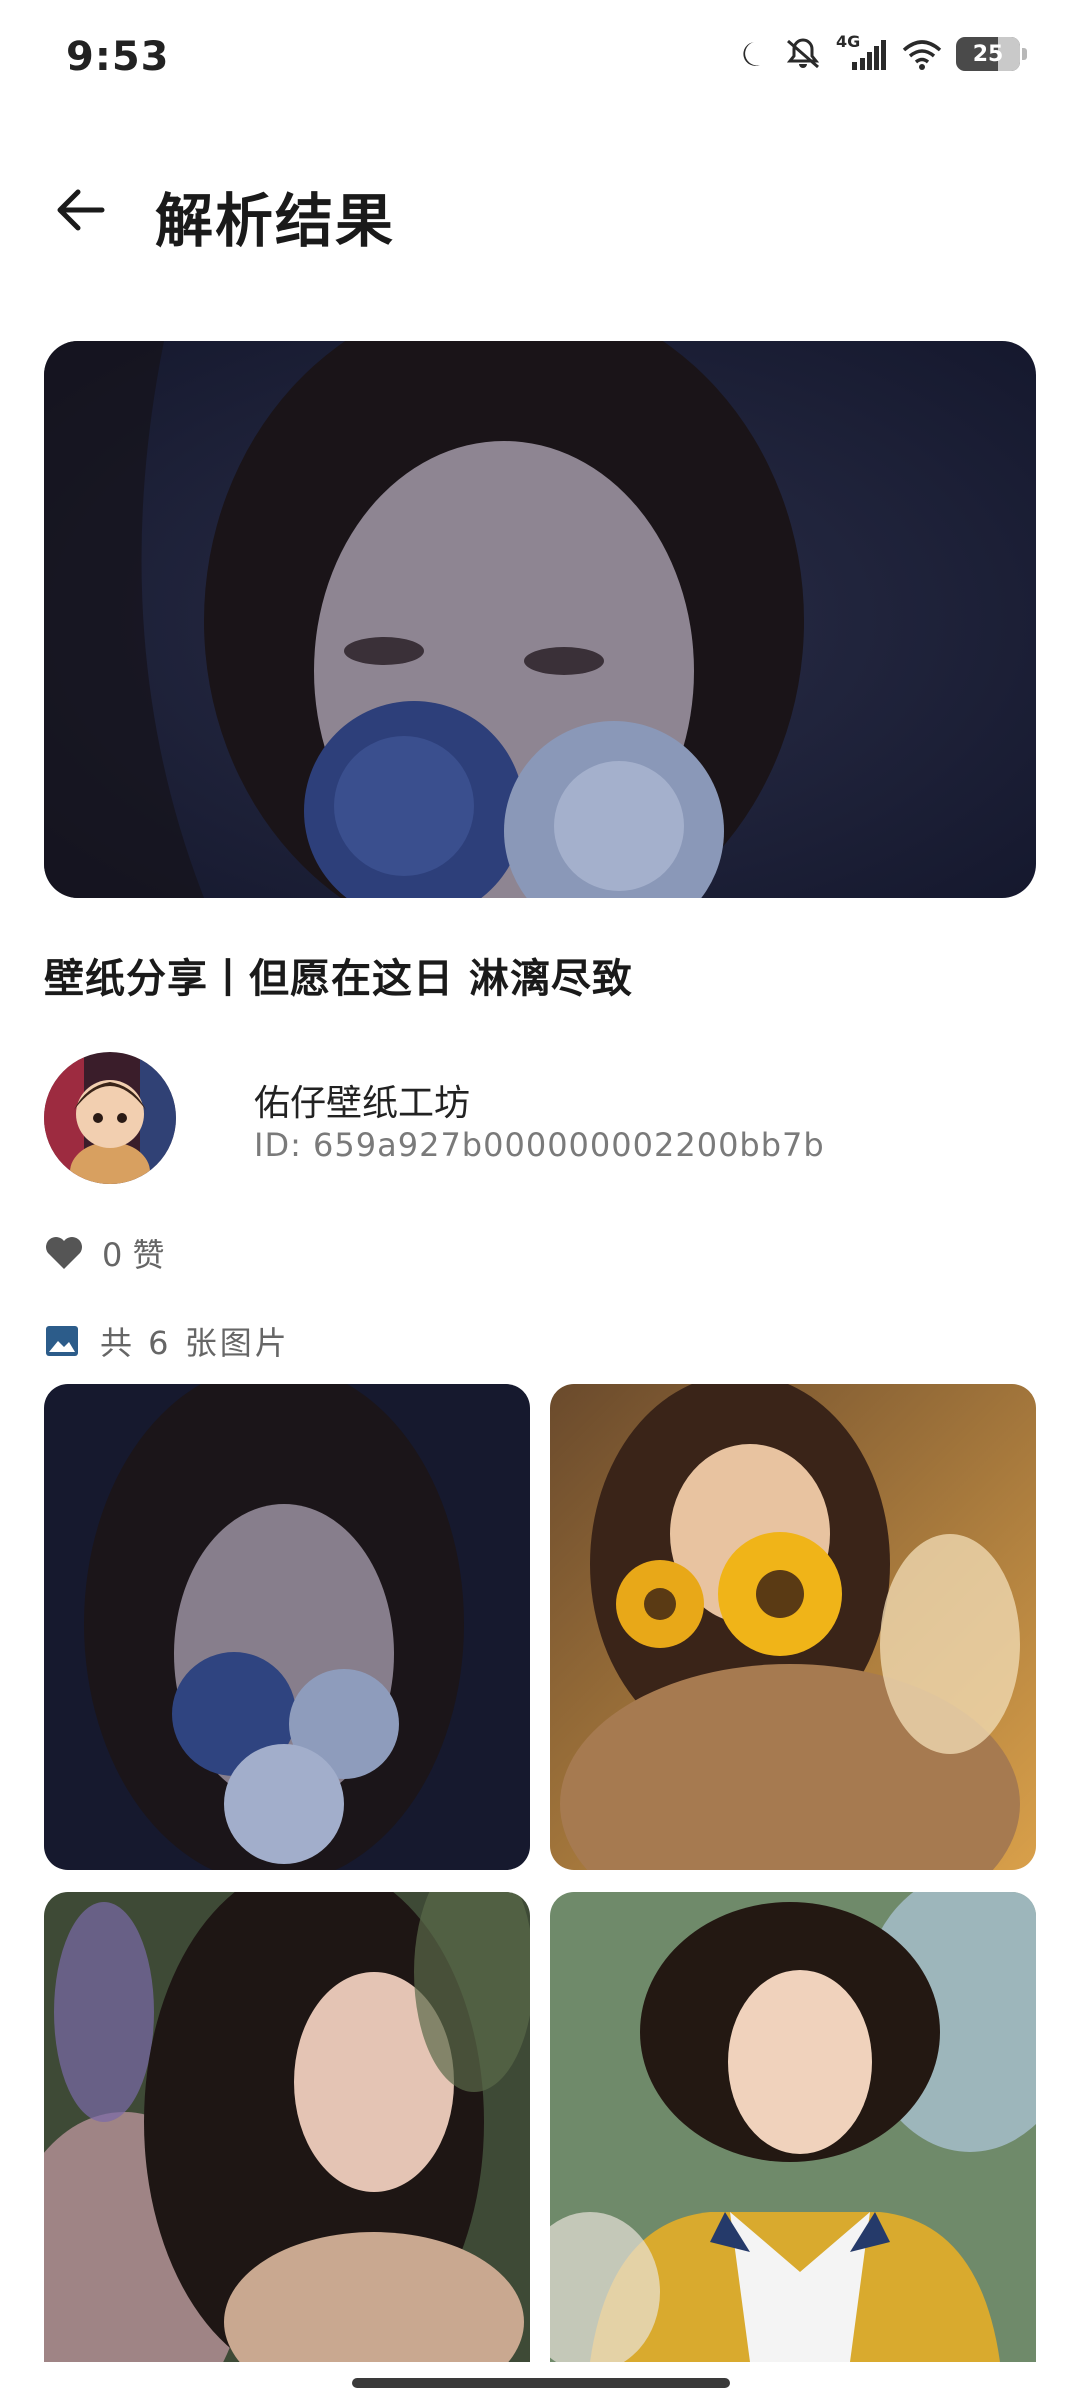 This screenshot has width=1080, height=2400. I want to click on signal-icon: 4G, so click(862, 52).